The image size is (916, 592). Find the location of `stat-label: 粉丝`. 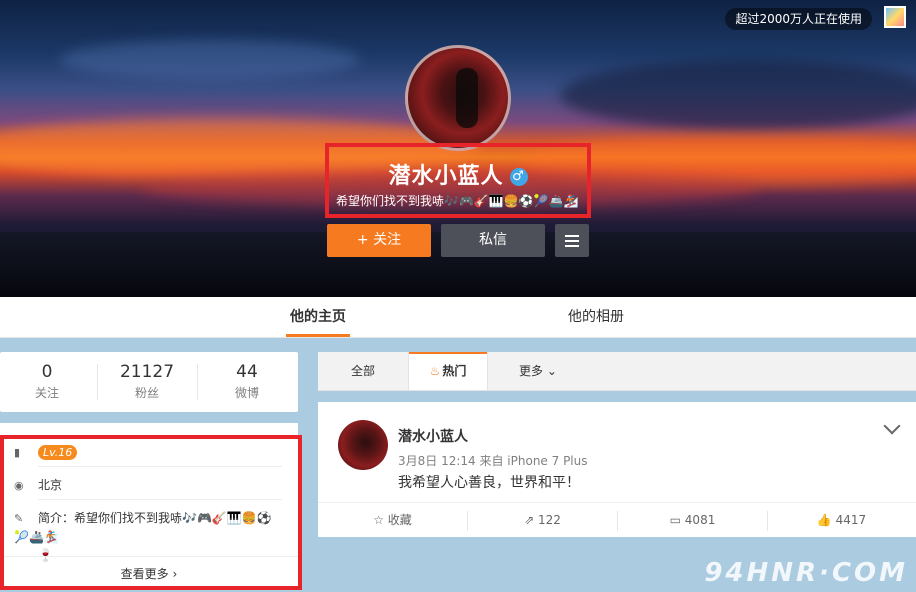

stat-label: 粉丝 is located at coordinates (146, 393).